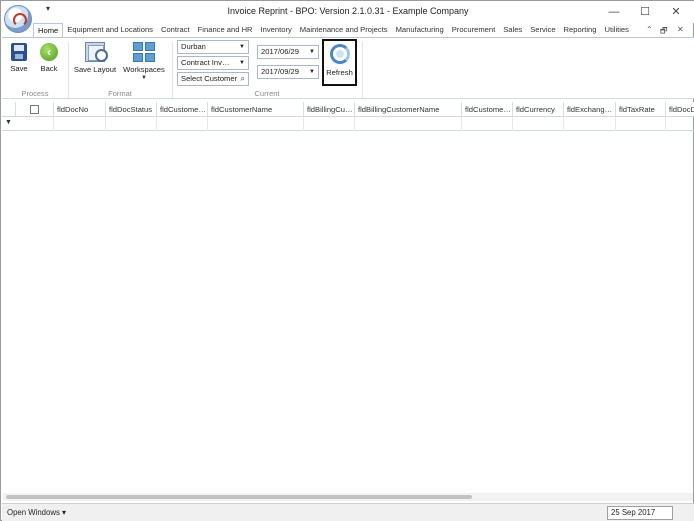 The image size is (694, 521). What do you see at coordinates (8, 122) in the screenshot?
I see `filter-row-indicator-icon: ▼` at bounding box center [8, 122].